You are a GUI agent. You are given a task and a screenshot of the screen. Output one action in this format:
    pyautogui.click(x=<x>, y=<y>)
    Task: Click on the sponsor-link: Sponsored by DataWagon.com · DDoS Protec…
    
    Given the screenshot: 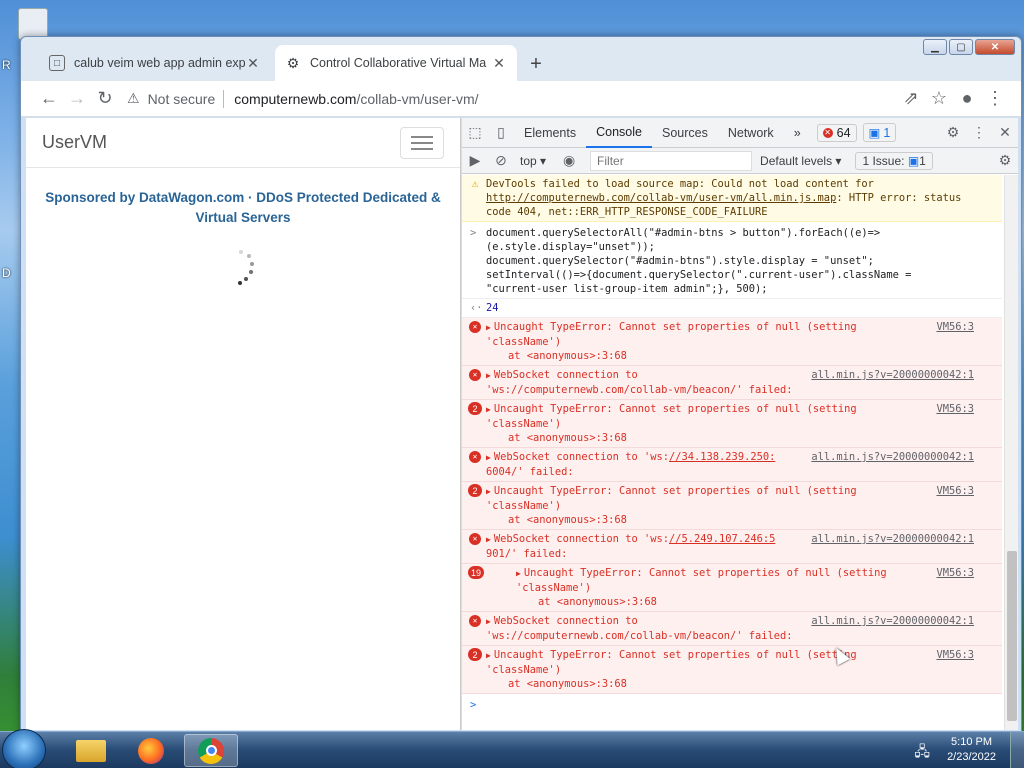 What is the action you would take?
    pyautogui.click(x=243, y=208)
    